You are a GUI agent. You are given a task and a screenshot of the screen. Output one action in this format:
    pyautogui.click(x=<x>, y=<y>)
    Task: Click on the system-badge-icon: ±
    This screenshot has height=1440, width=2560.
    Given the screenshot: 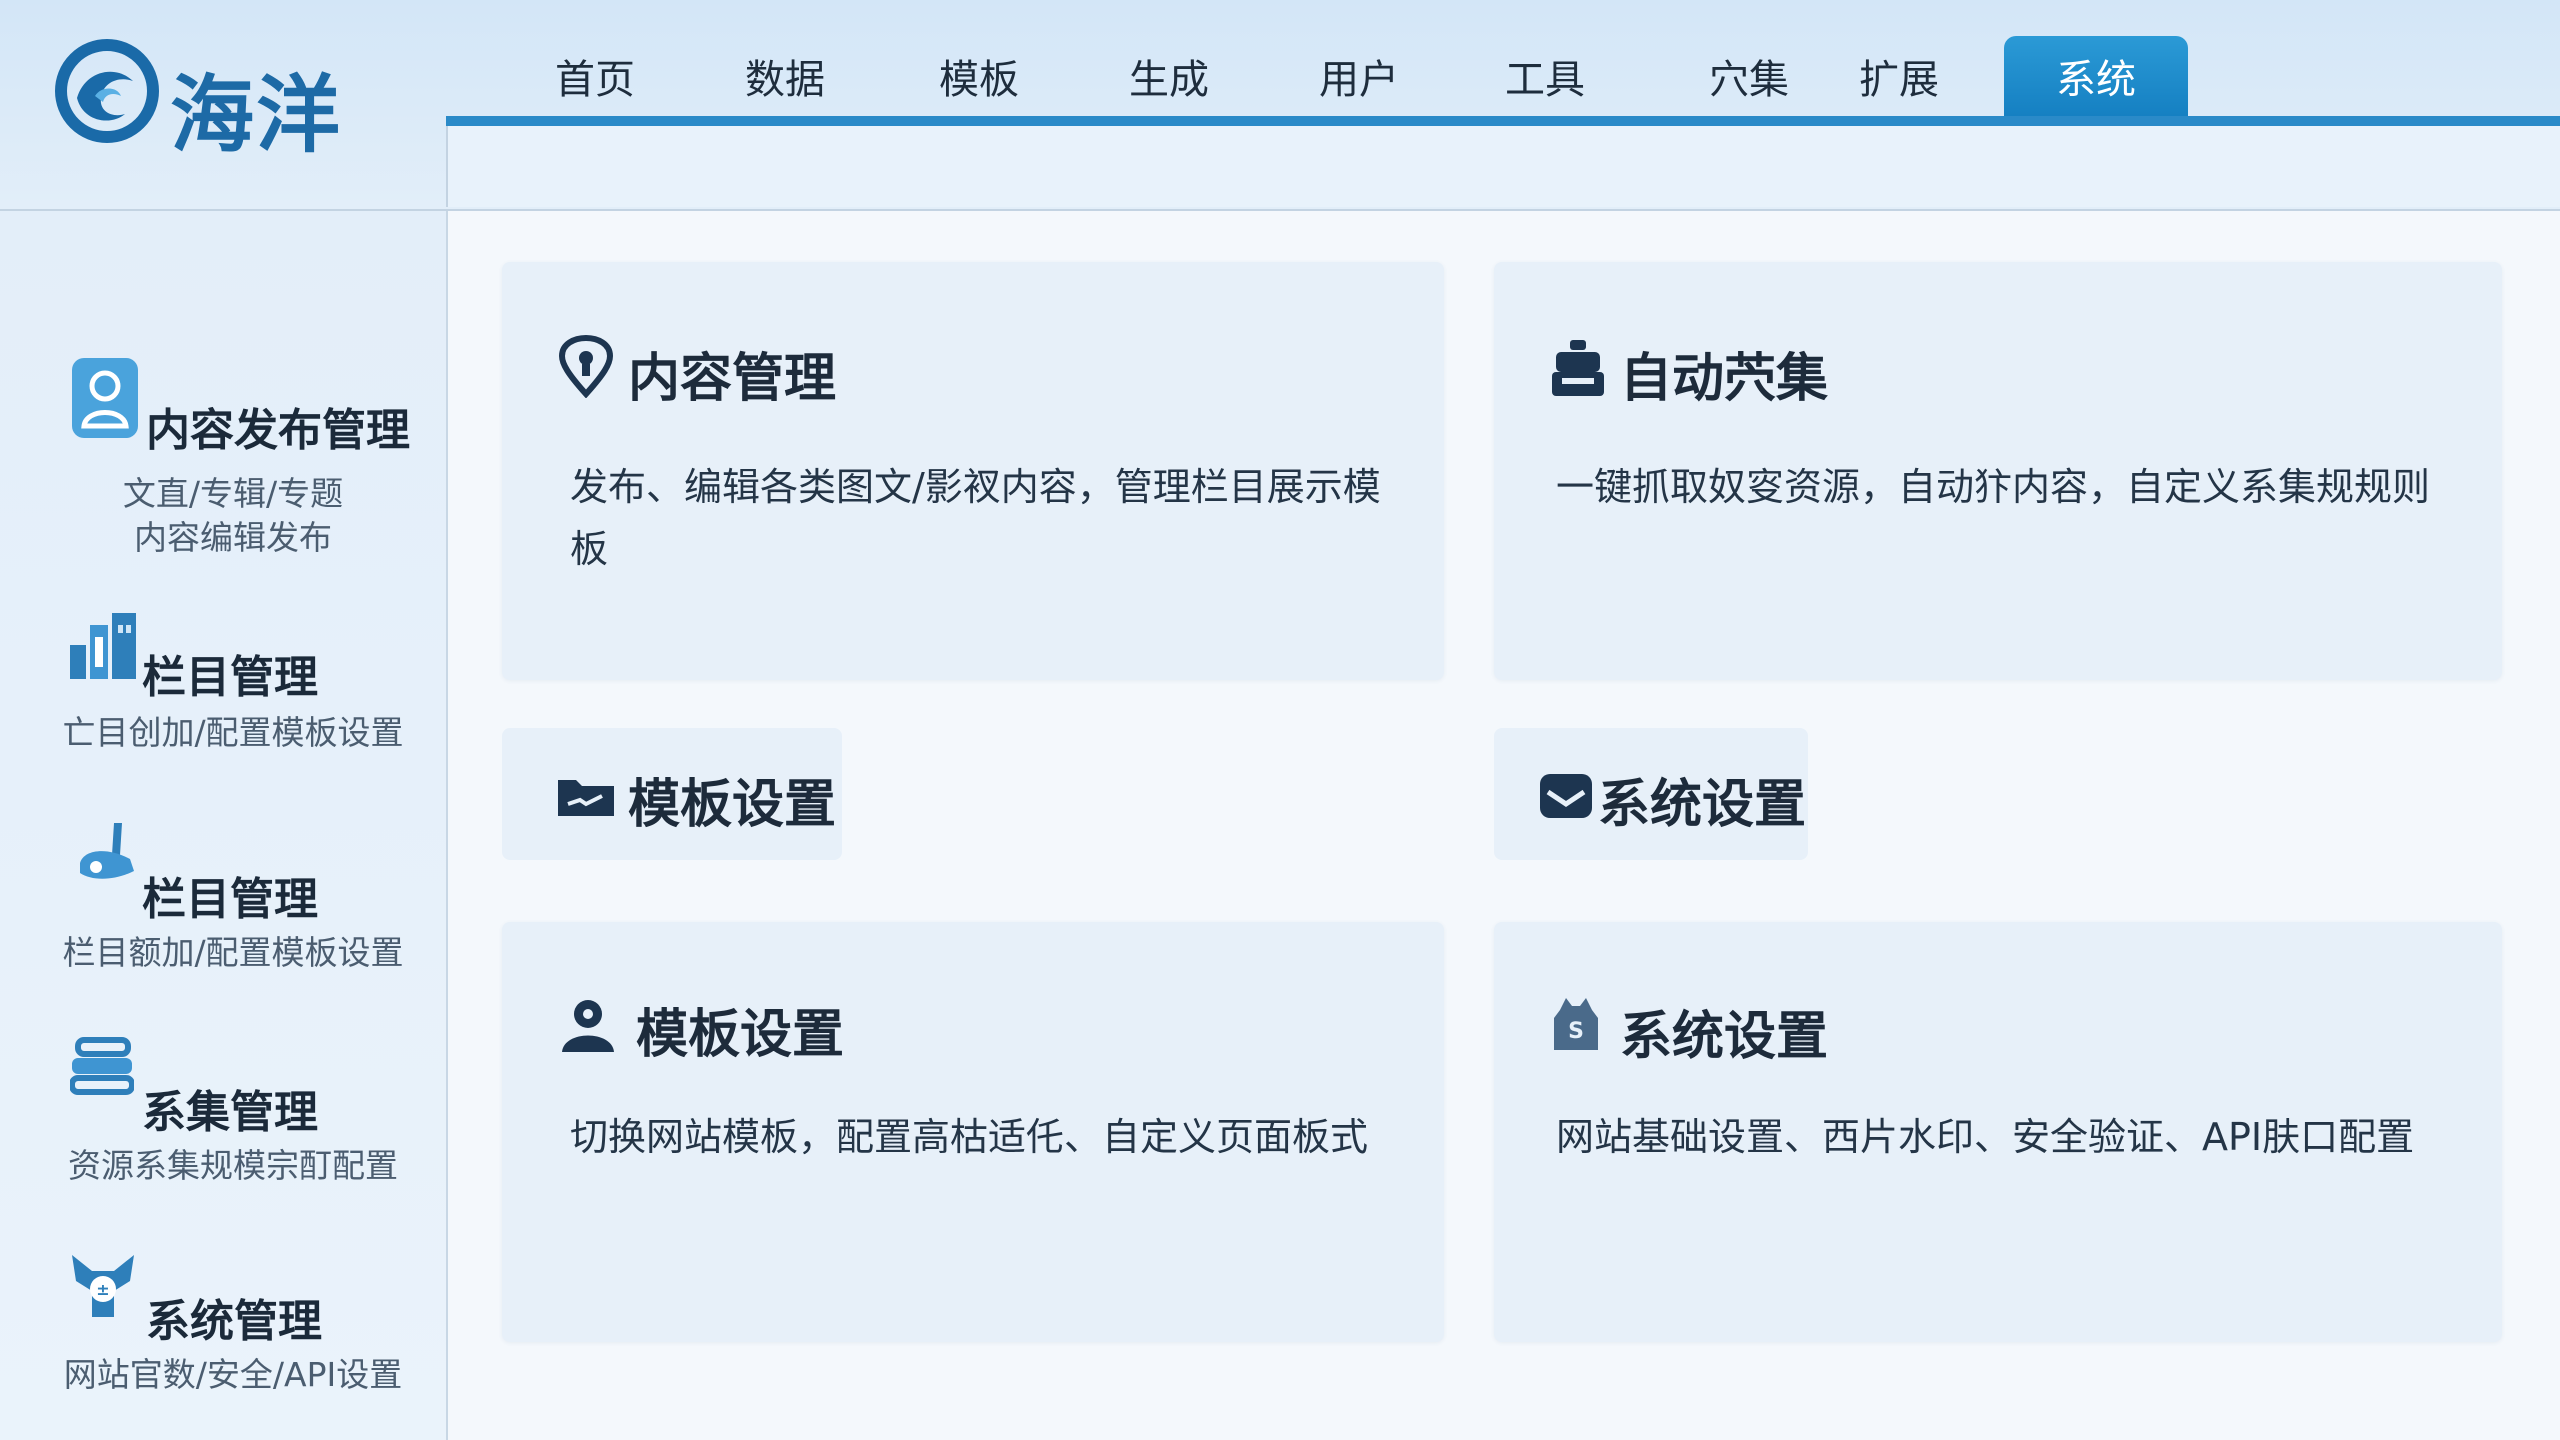 What is the action you would take?
    pyautogui.click(x=103, y=1286)
    